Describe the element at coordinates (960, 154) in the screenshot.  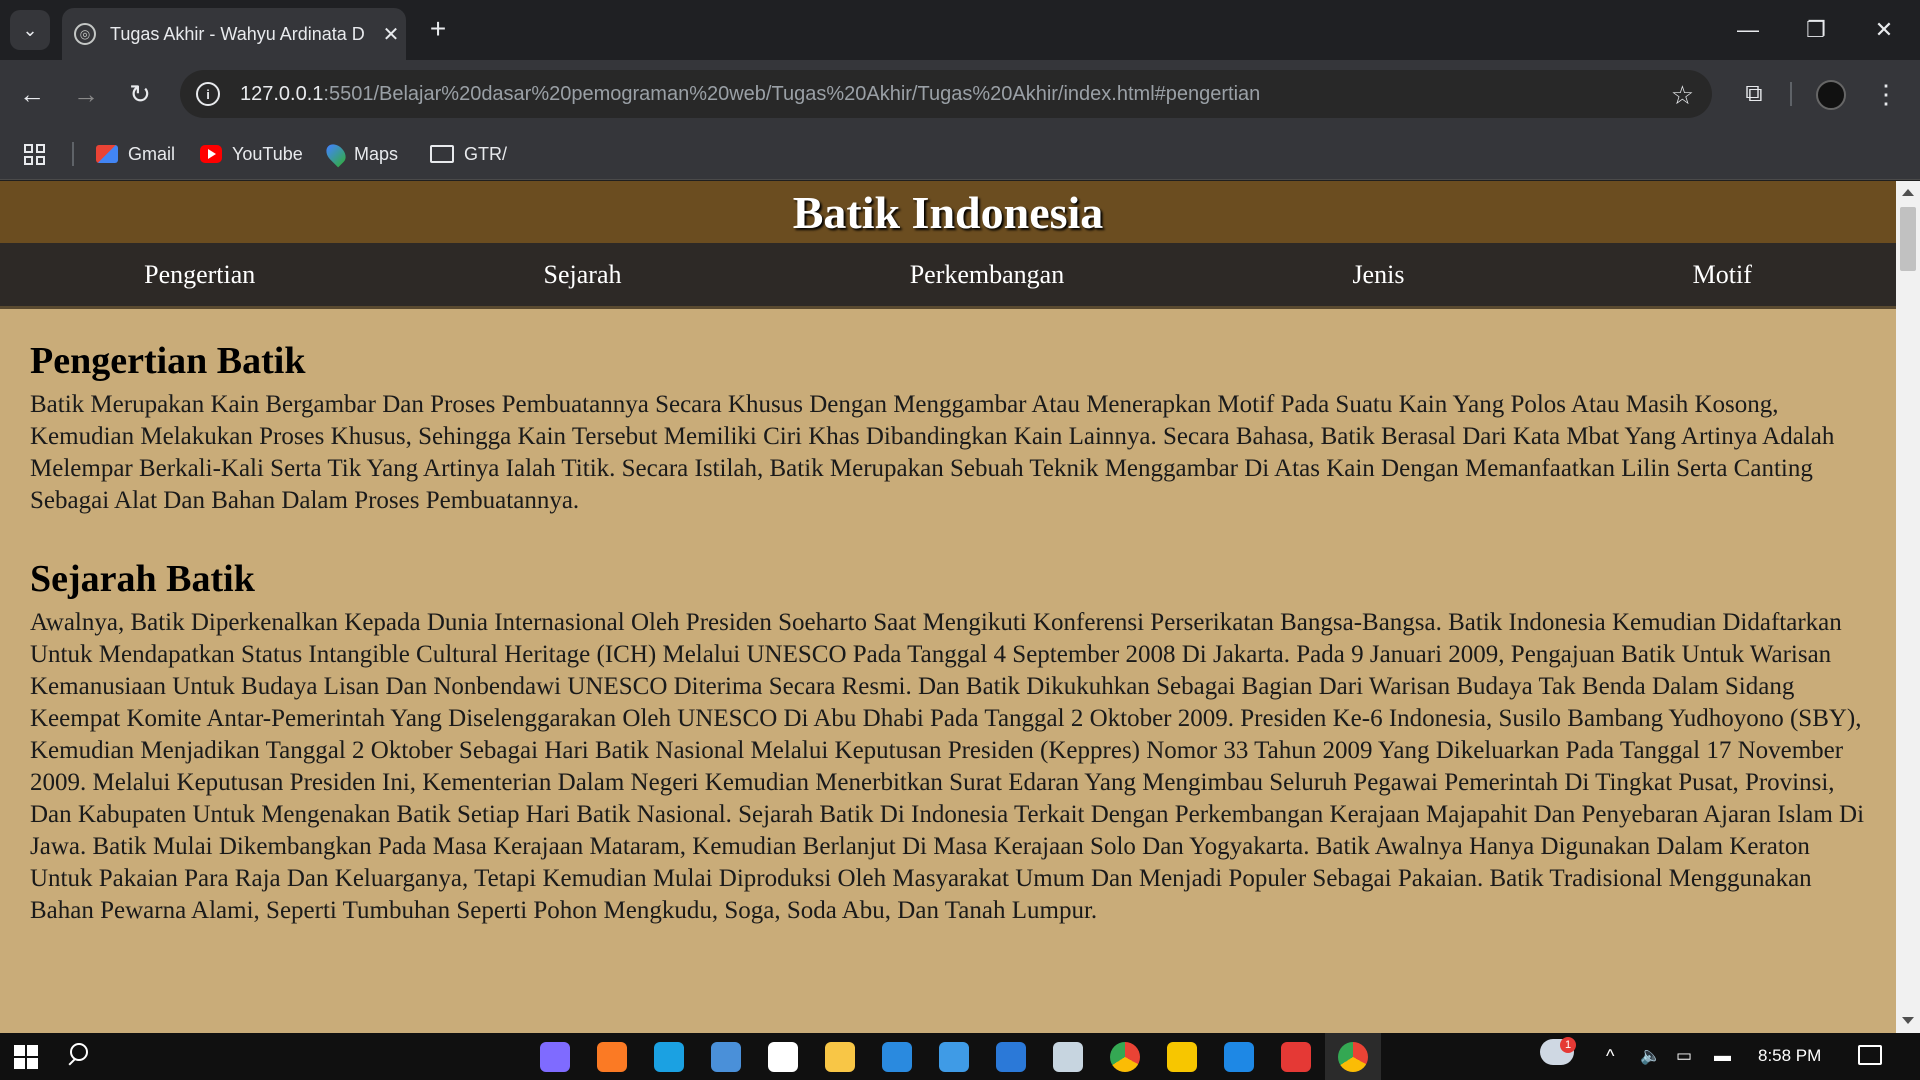
I see `bookmarks-bar: Gmail YouTube Maps GTR/` at that location.